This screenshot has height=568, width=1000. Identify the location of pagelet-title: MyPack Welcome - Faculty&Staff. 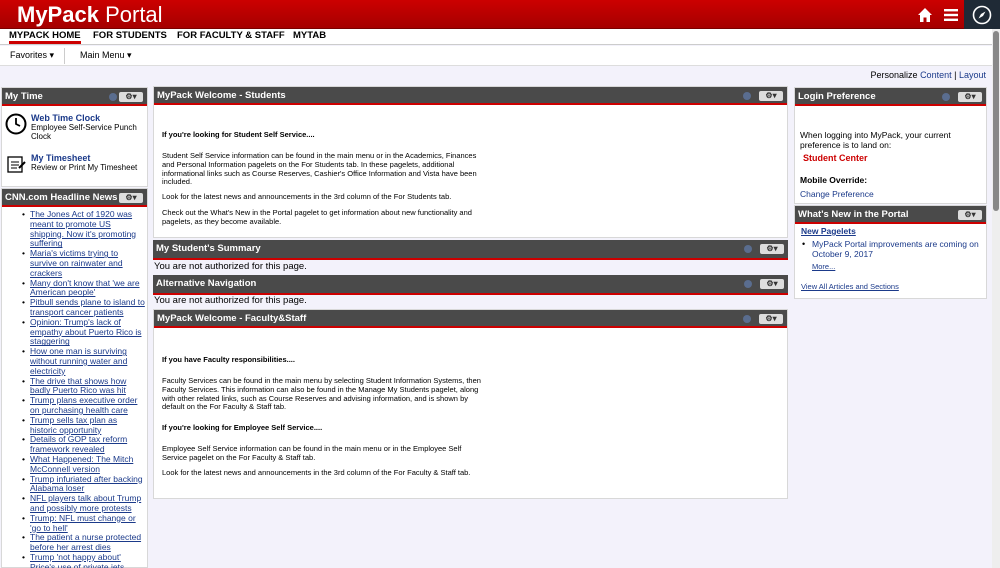
(232, 318).